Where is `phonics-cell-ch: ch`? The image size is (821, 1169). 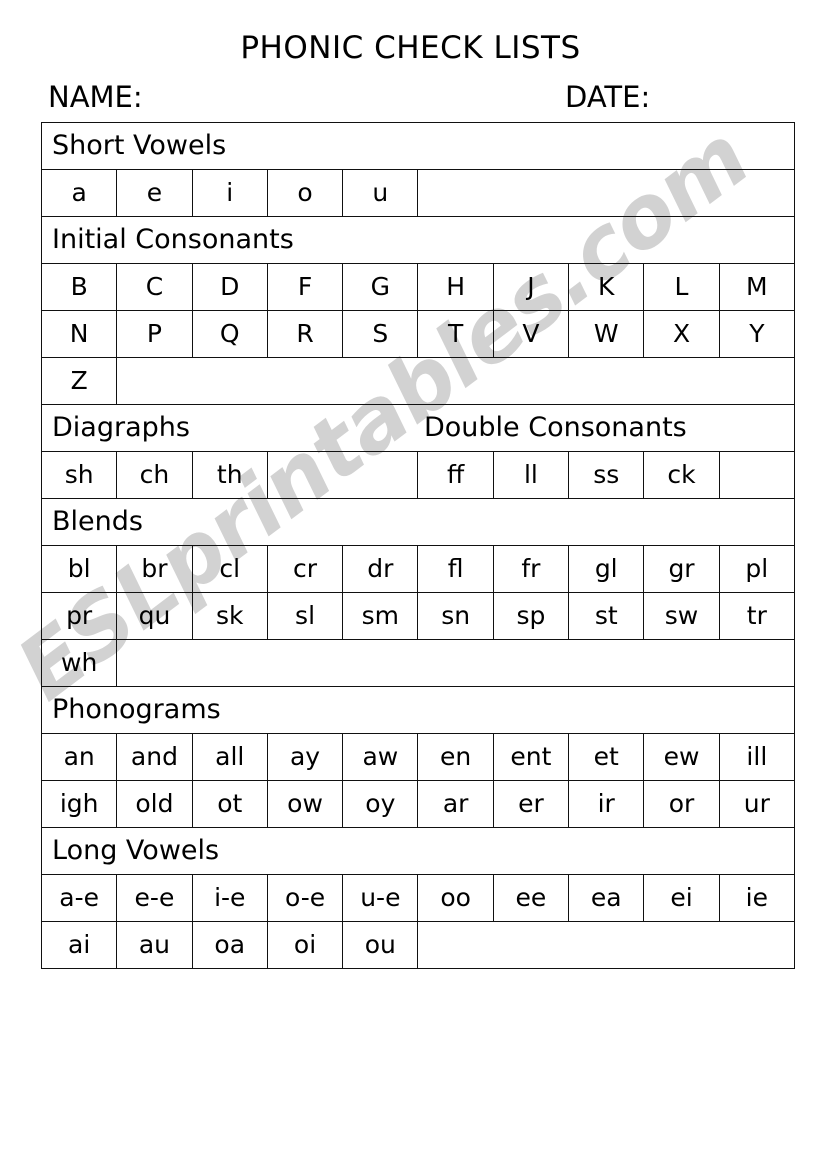 phonics-cell-ch: ch is located at coordinates (154, 475).